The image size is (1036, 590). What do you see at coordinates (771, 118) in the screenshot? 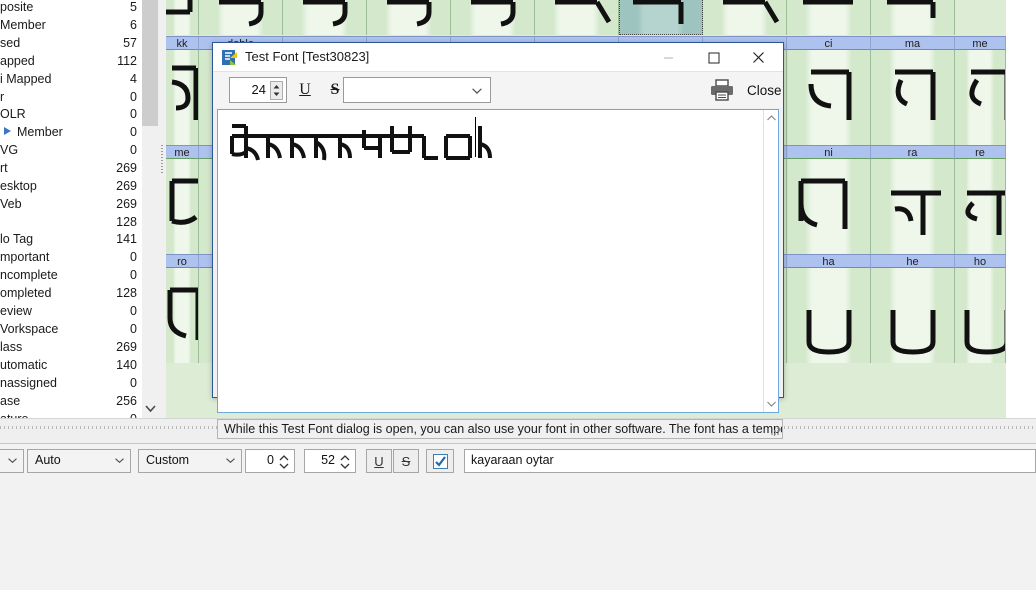
I see `scroll-up-icon` at bounding box center [771, 118].